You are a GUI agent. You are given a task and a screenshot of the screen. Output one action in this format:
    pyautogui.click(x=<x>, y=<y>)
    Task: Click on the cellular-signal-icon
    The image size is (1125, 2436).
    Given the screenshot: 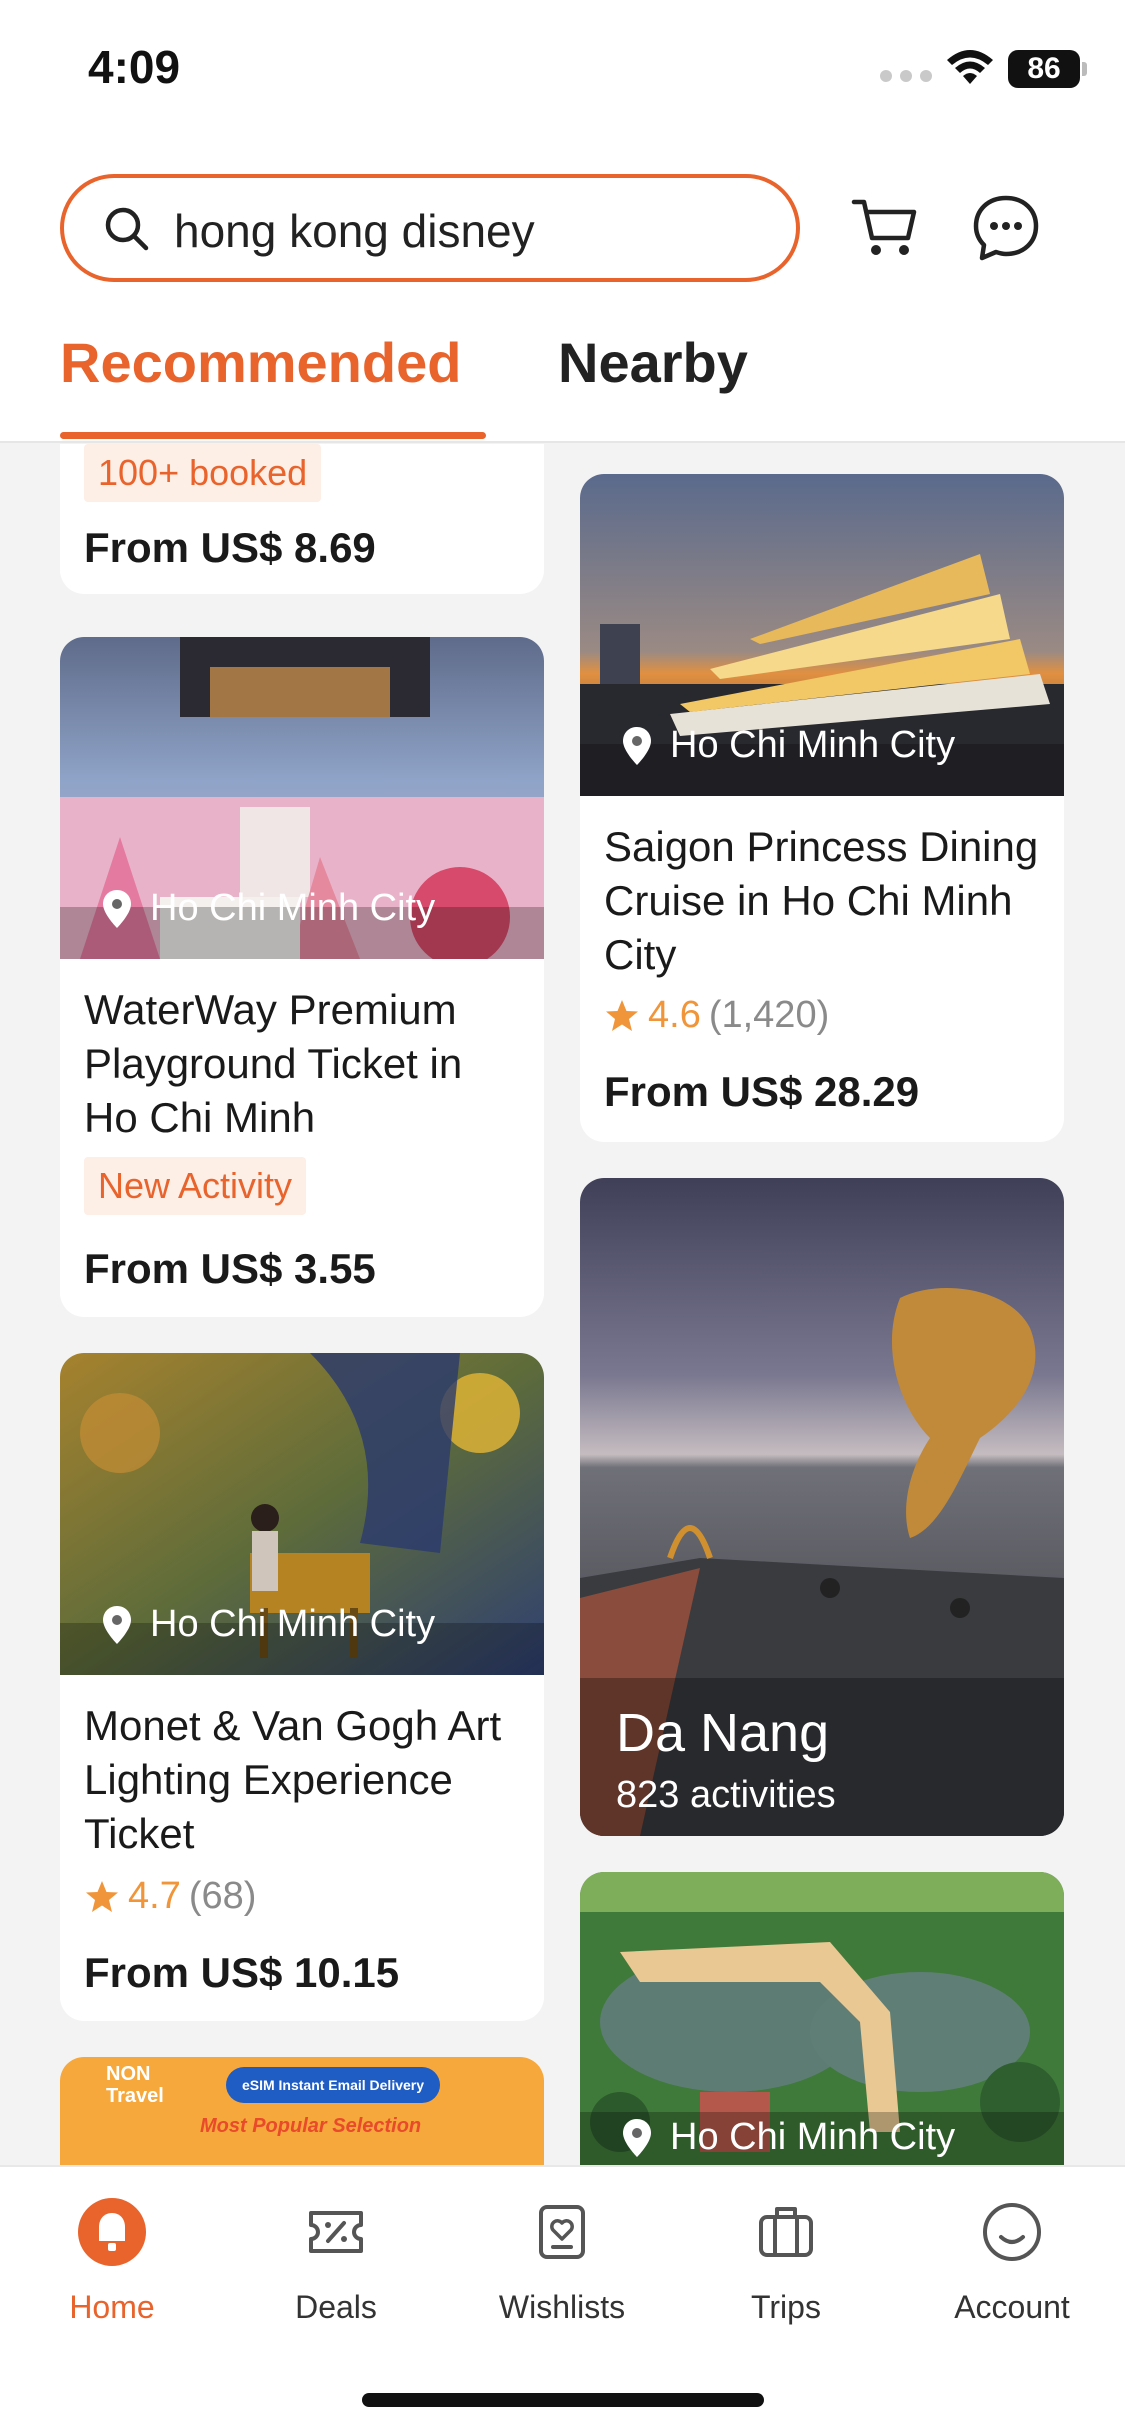 What is the action you would take?
    pyautogui.click(x=906, y=76)
    